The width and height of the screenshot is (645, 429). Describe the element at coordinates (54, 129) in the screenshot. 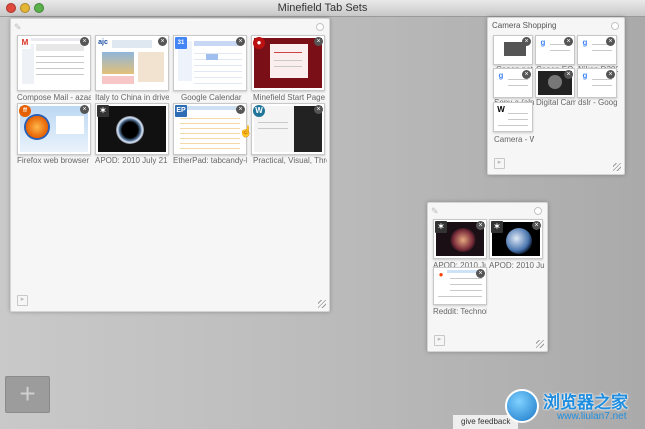

I see `tab-firefox: ff ×` at that location.